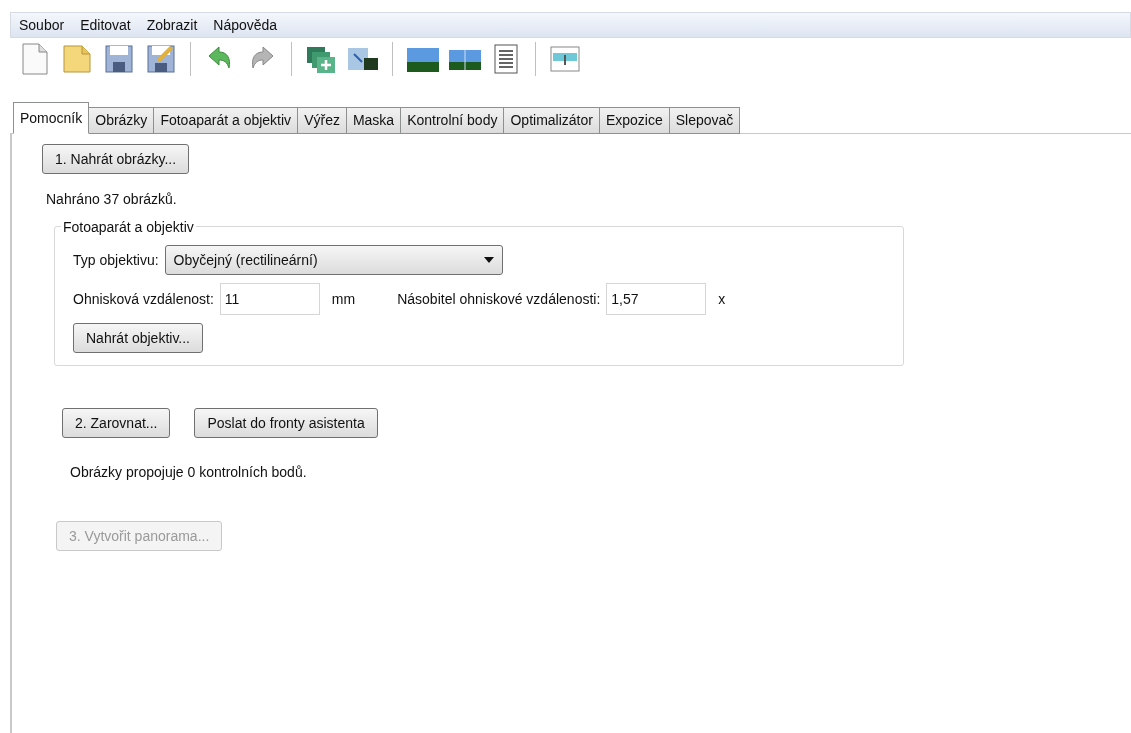 This screenshot has height=733, width=1131. What do you see at coordinates (188, 472) in the screenshot?
I see `control-points-status: Obrázky propojuje 0 kontrolních bodů.` at bounding box center [188, 472].